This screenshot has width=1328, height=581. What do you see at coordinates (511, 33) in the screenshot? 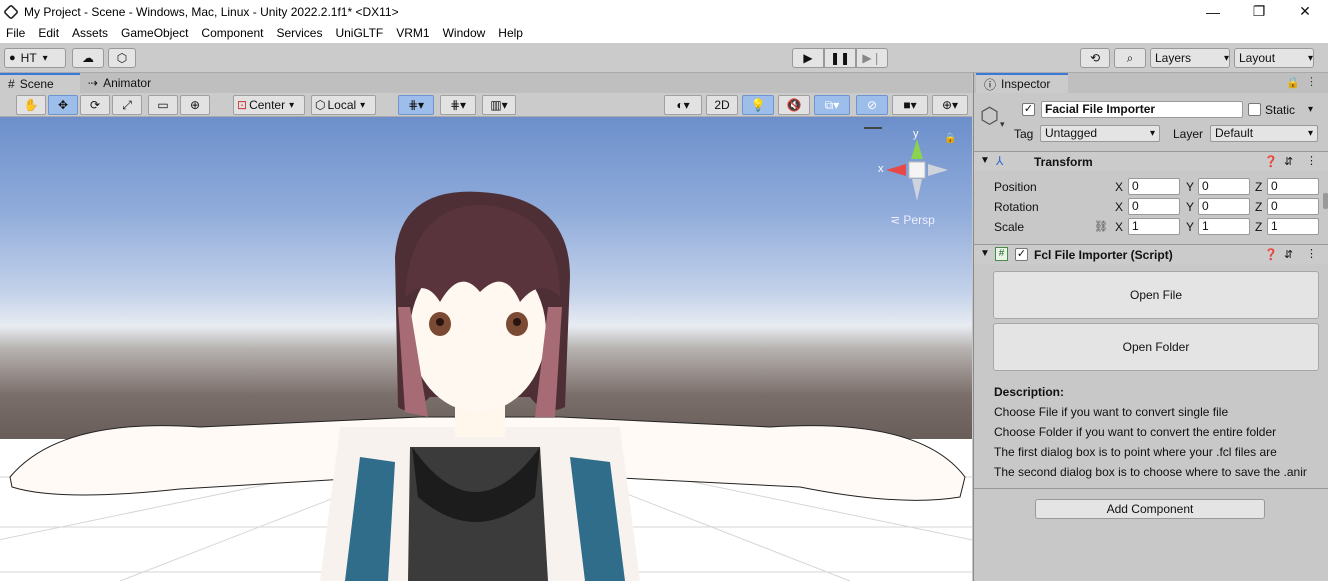
I see `menu-help: Help` at bounding box center [511, 33].